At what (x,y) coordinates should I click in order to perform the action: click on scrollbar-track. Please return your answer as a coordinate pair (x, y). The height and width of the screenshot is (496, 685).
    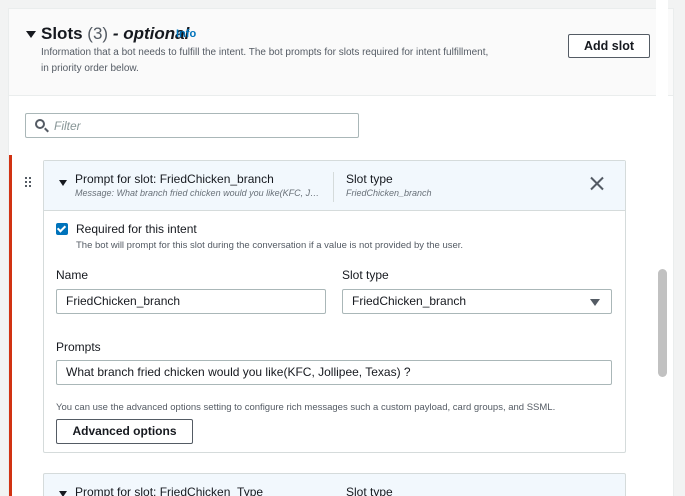
    Looking at the image, I should click on (662, 248).